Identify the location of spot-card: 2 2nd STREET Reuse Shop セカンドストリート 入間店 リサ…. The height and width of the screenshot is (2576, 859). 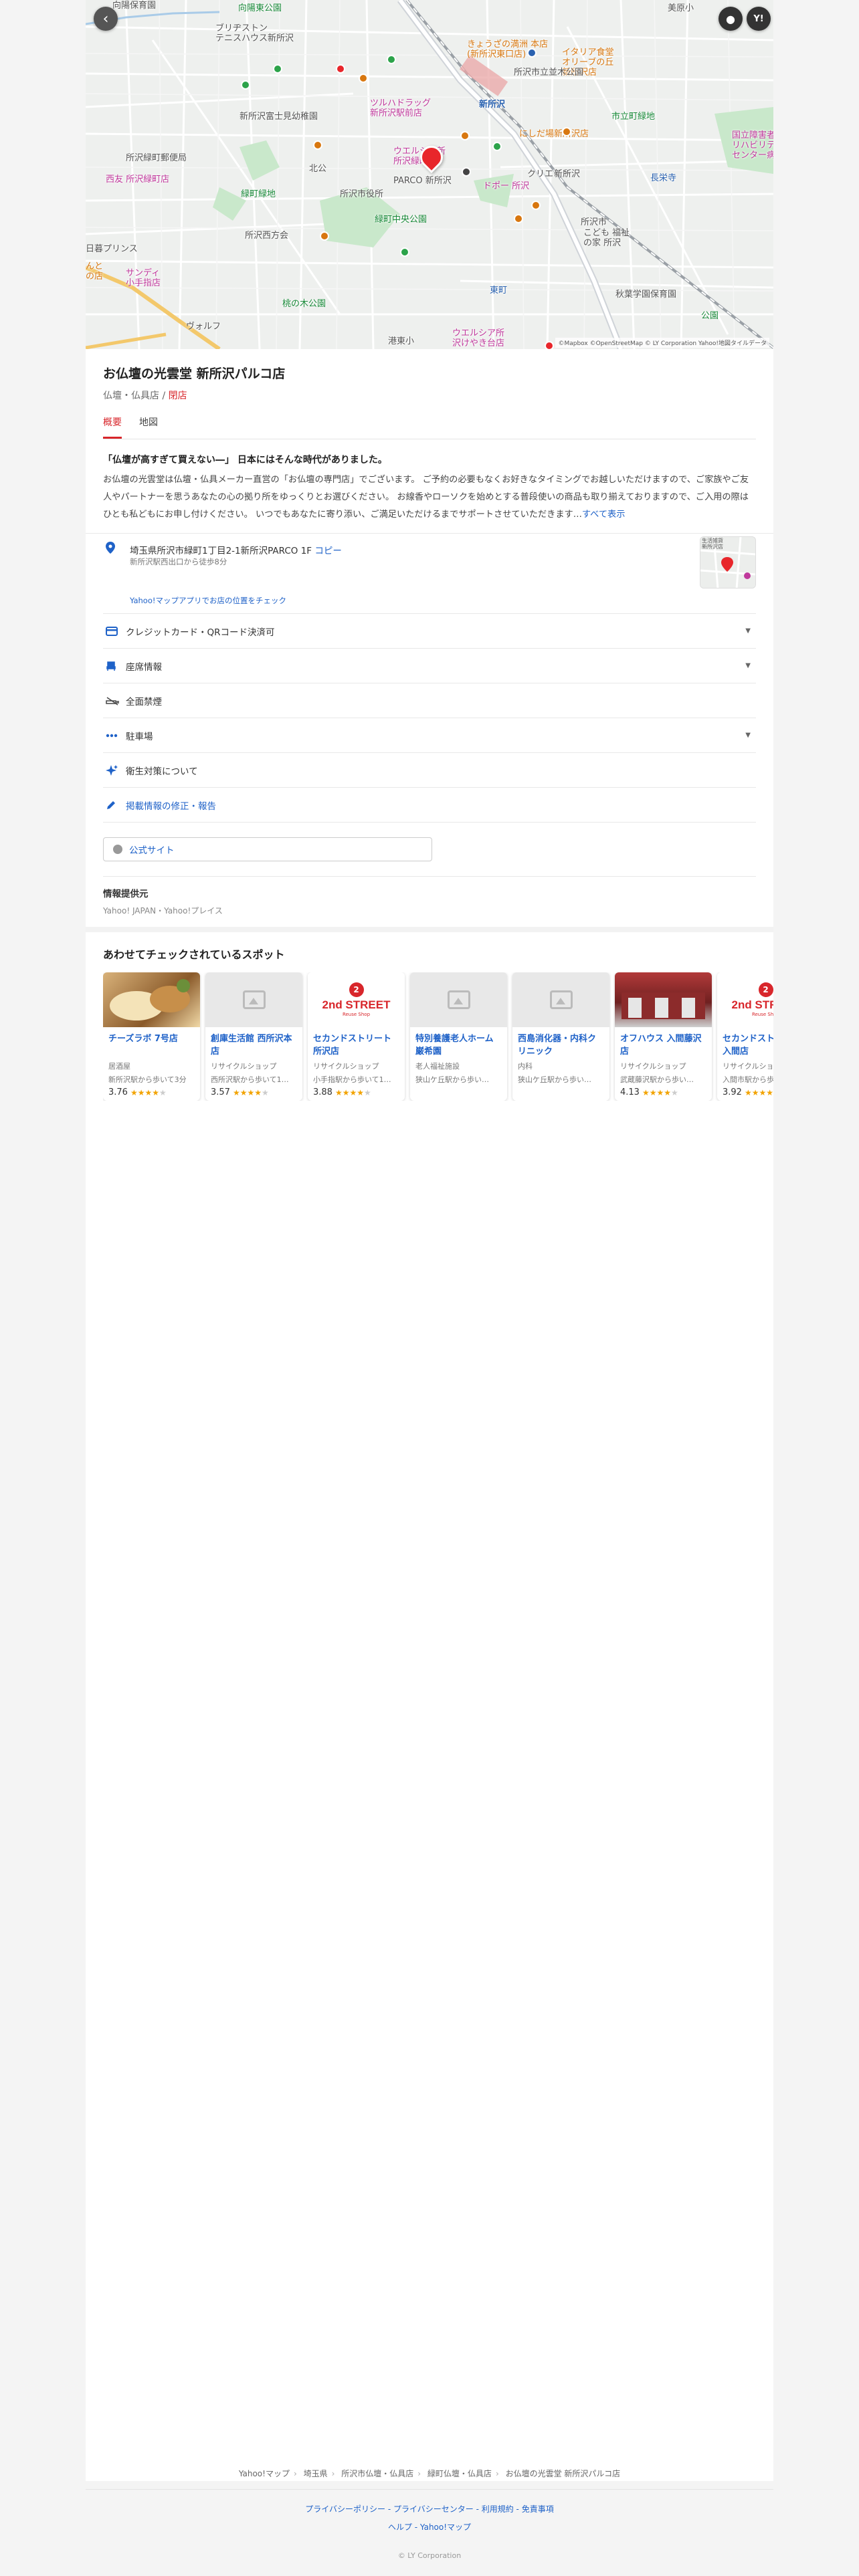
(745, 1036).